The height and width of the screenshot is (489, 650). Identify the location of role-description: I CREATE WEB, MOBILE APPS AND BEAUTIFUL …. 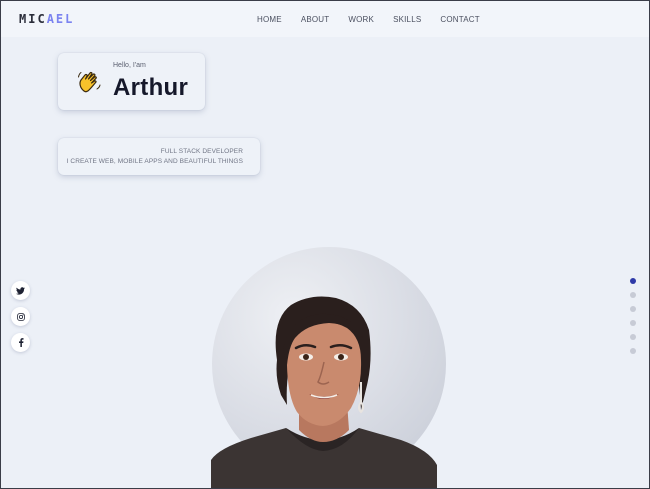
(154, 161).